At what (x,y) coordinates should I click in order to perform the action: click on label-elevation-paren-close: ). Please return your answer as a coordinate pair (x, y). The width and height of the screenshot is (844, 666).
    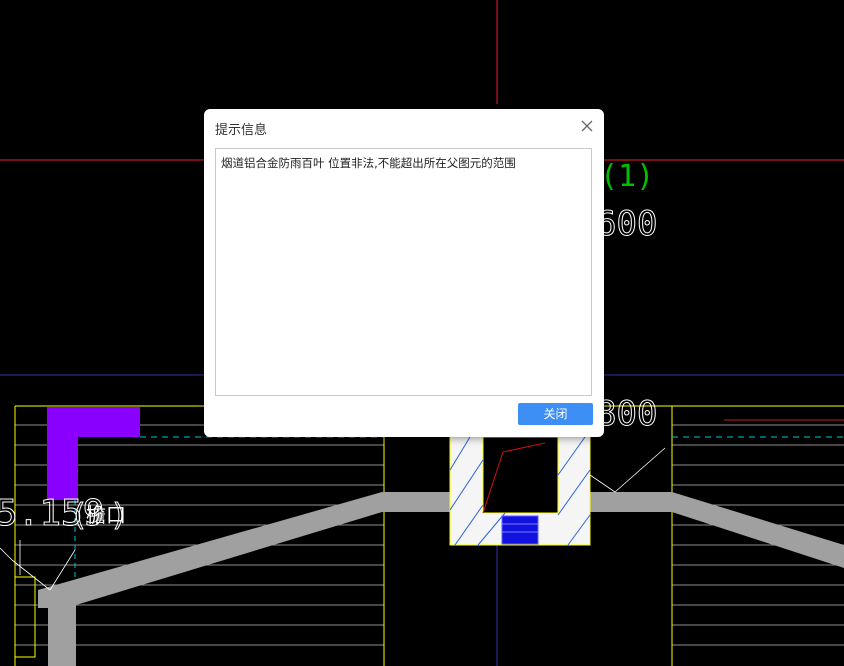
    Looking at the image, I should click on (119, 515).